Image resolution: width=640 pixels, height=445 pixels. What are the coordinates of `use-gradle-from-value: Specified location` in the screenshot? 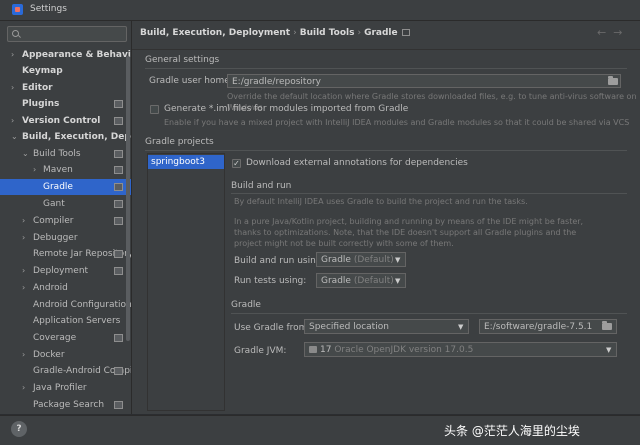 It's located at (349, 327).